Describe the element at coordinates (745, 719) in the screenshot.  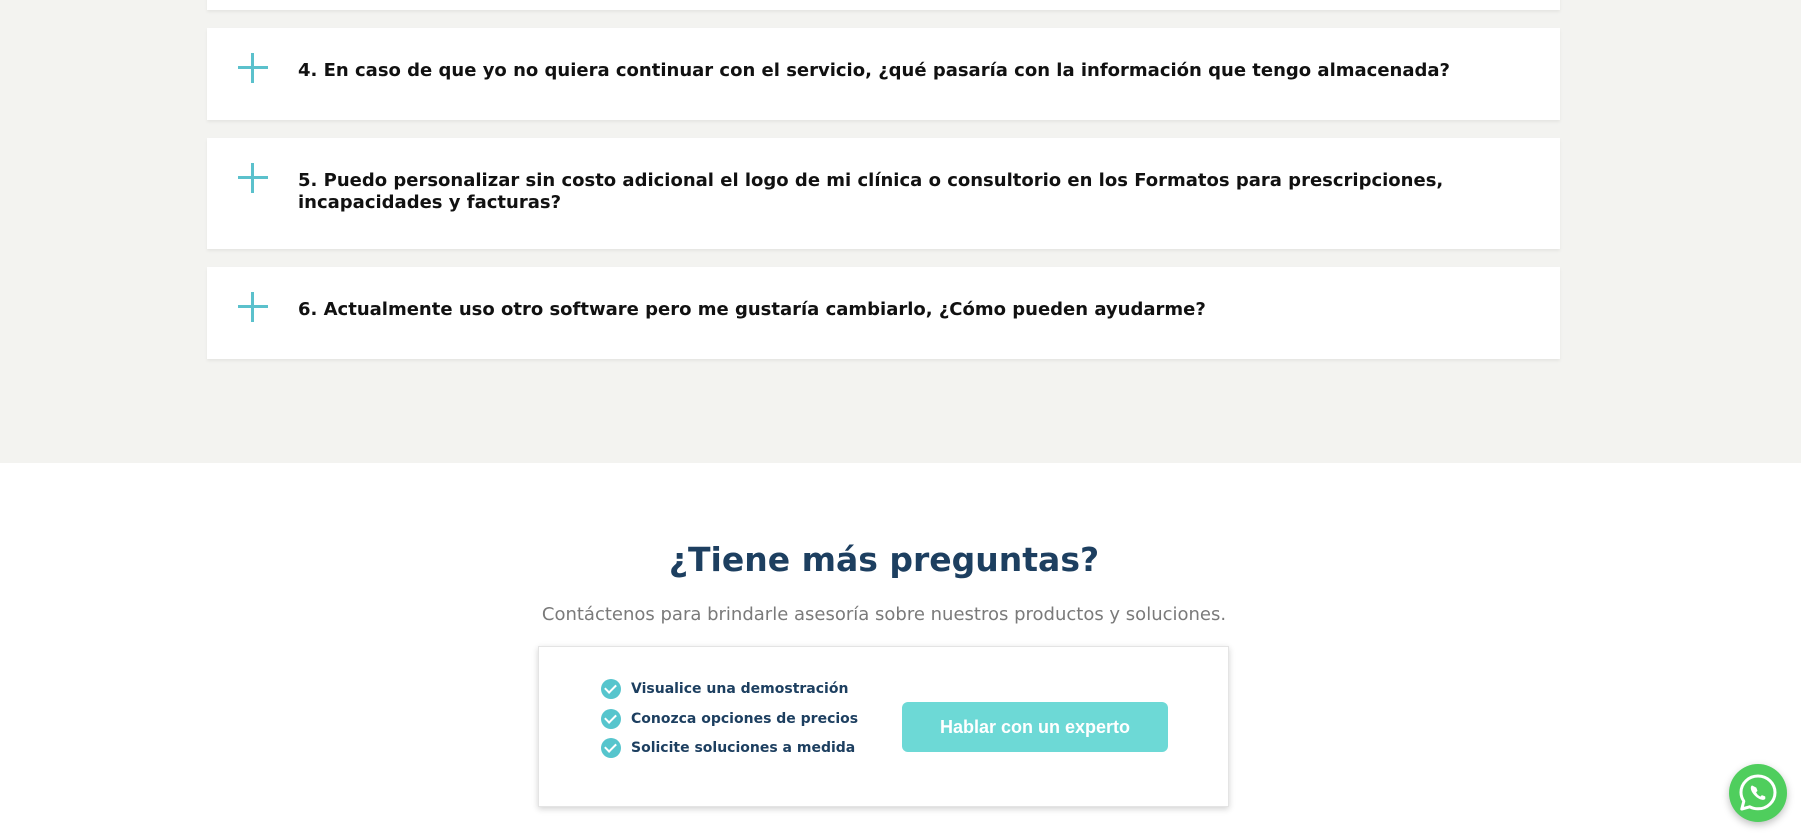
I see `benefit-label: Conozca opciones de precios` at that location.